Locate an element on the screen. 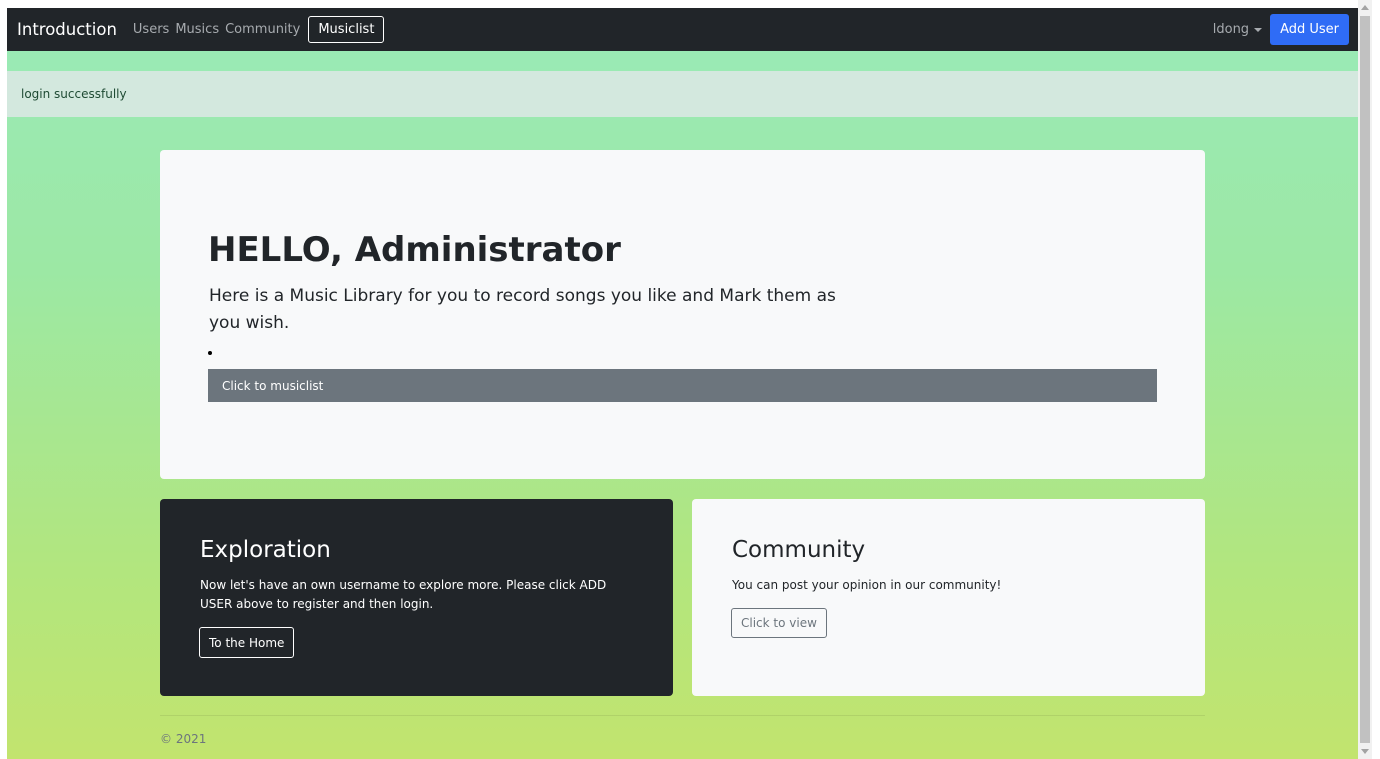 This screenshot has width=1380, height=759. nav-link-musics: Musics is located at coordinates (197, 29).